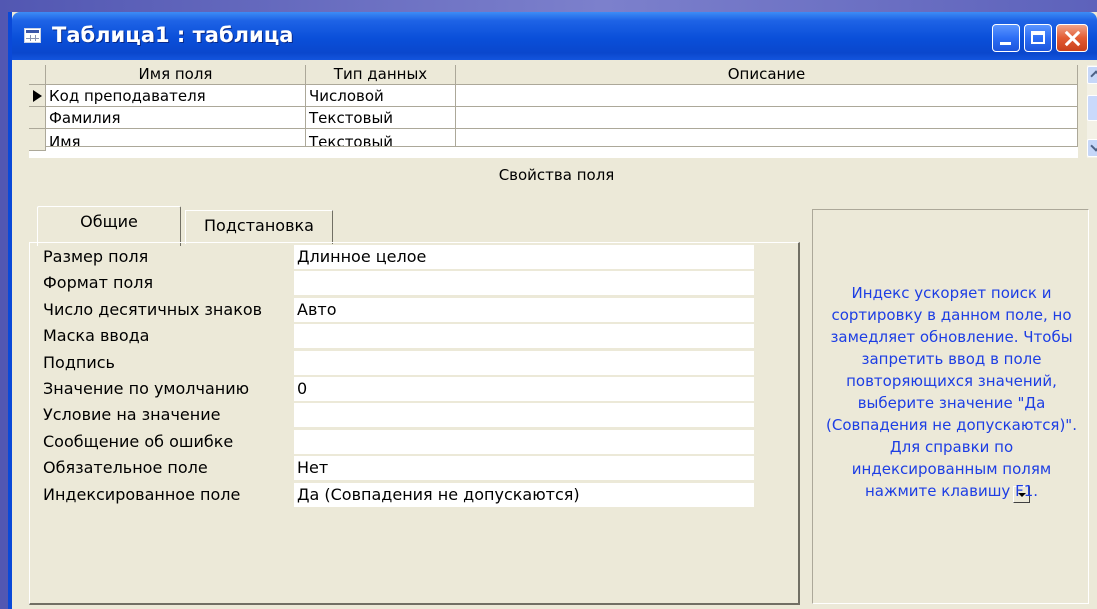 This screenshot has width=1097, height=609. I want to click on property-value-input-mask, so click(524, 336).